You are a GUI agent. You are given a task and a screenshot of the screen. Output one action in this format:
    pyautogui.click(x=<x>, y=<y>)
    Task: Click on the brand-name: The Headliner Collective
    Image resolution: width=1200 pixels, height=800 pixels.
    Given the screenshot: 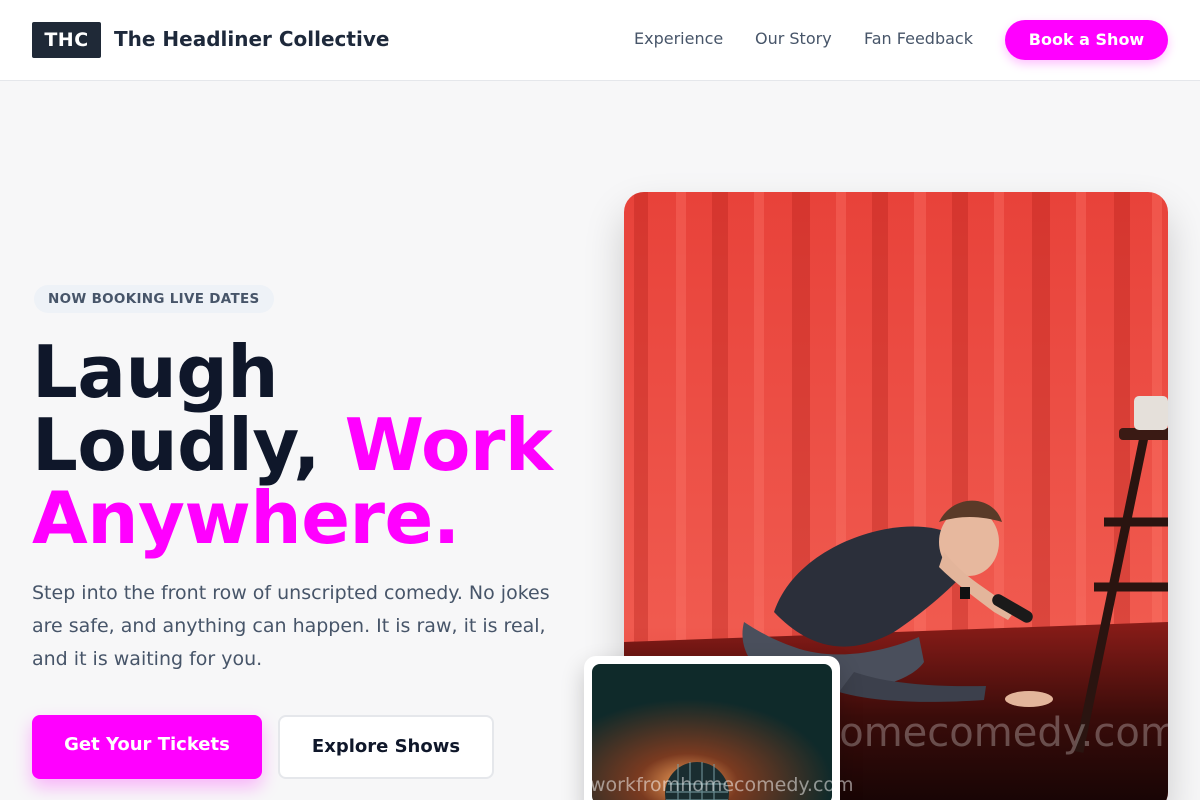 What is the action you would take?
    pyautogui.click(x=251, y=39)
    